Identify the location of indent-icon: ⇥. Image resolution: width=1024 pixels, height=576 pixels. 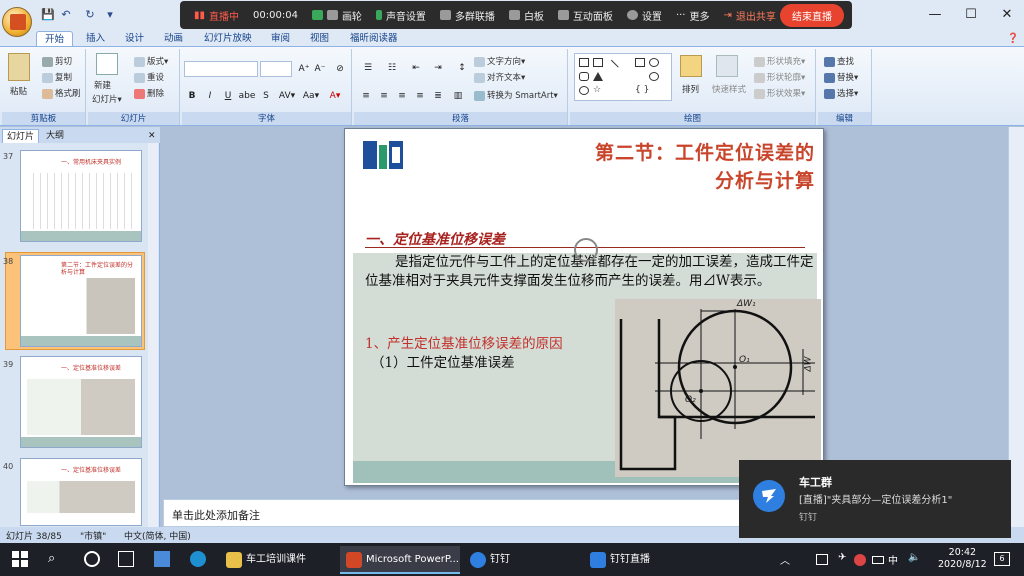
(438, 68).